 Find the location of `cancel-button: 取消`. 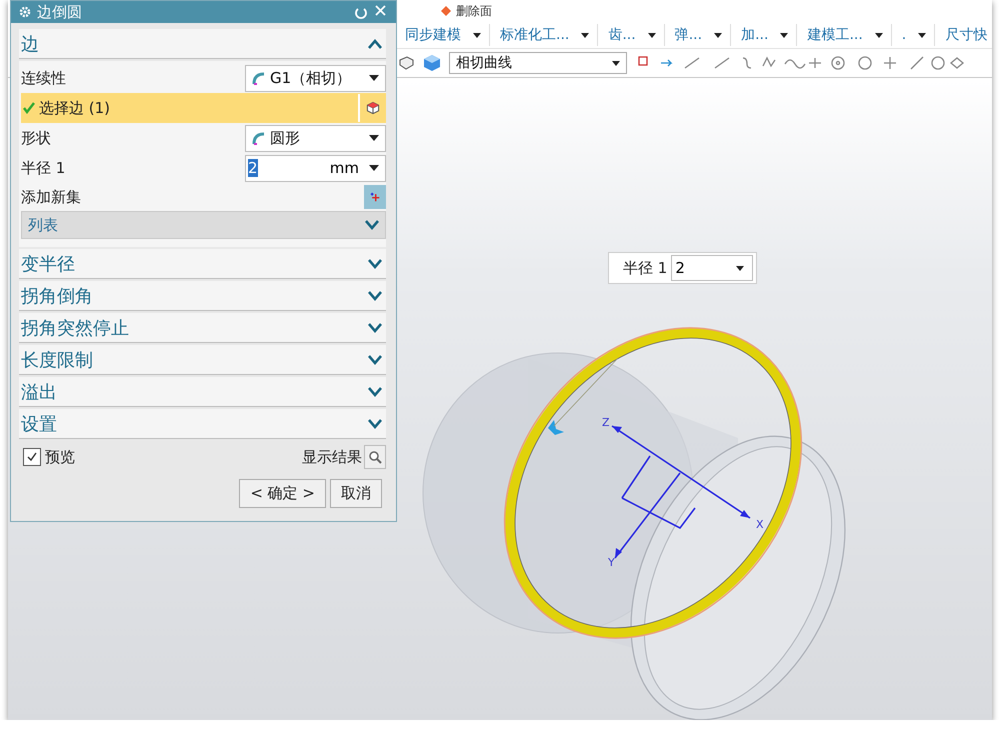

cancel-button: 取消 is located at coordinates (356, 493).